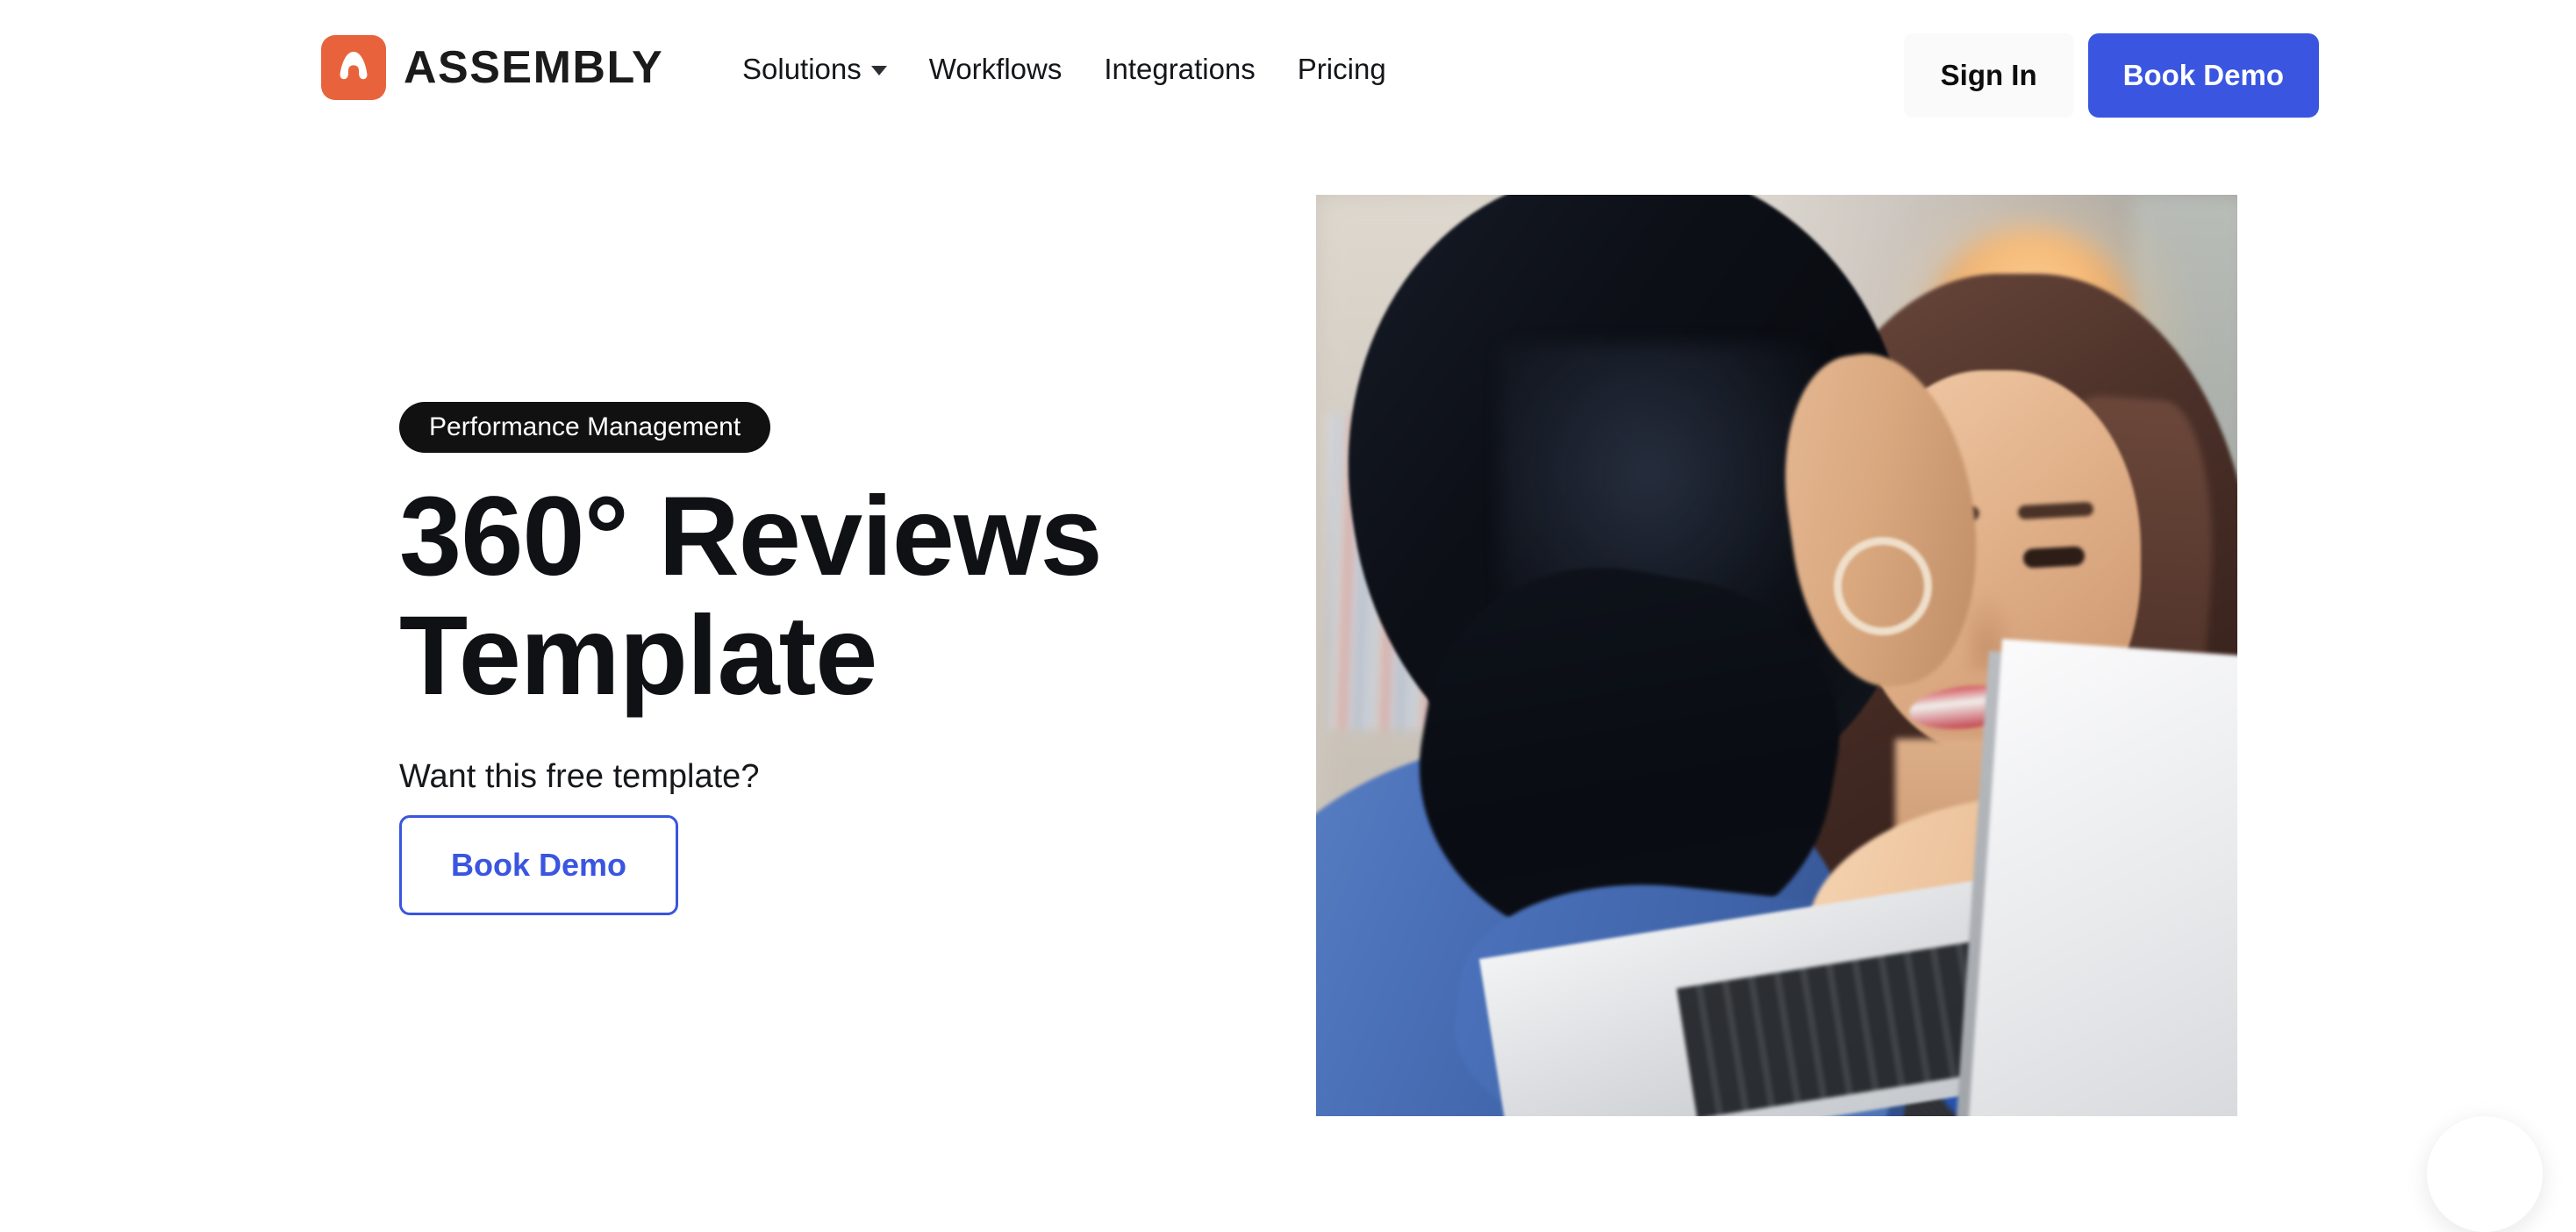 The image size is (2576, 1232). Describe the element at coordinates (2100, 877) in the screenshot. I see `photo-laptop-screen` at that location.